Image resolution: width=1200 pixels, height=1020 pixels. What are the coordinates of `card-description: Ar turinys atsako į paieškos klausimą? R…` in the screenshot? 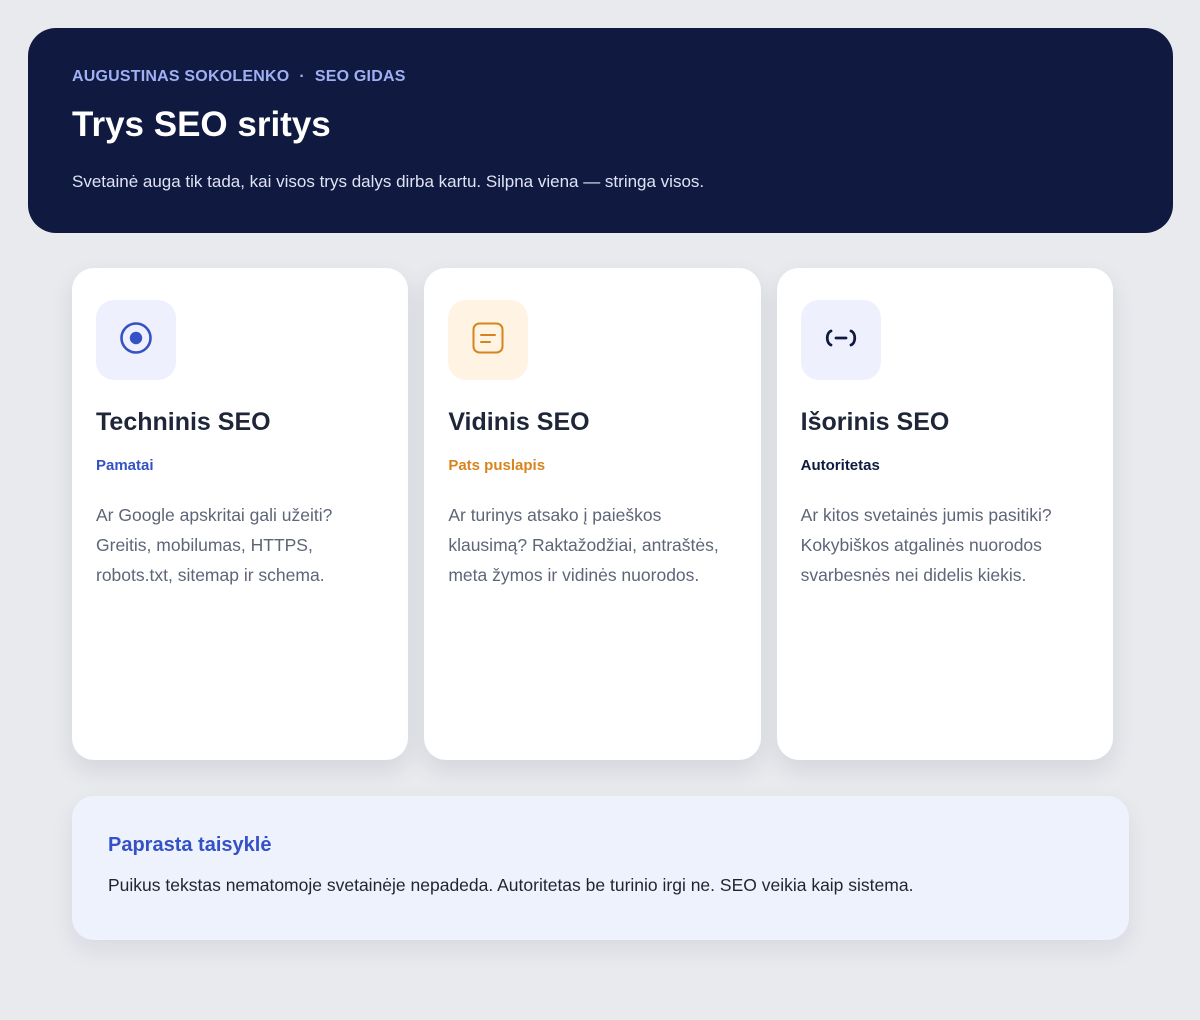 It's located at (583, 545).